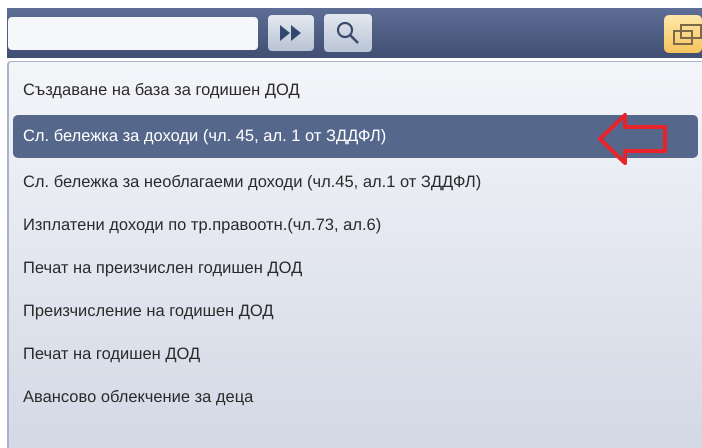 This screenshot has width=702, height=448. What do you see at coordinates (687, 34) in the screenshot?
I see `windows-icon` at bounding box center [687, 34].